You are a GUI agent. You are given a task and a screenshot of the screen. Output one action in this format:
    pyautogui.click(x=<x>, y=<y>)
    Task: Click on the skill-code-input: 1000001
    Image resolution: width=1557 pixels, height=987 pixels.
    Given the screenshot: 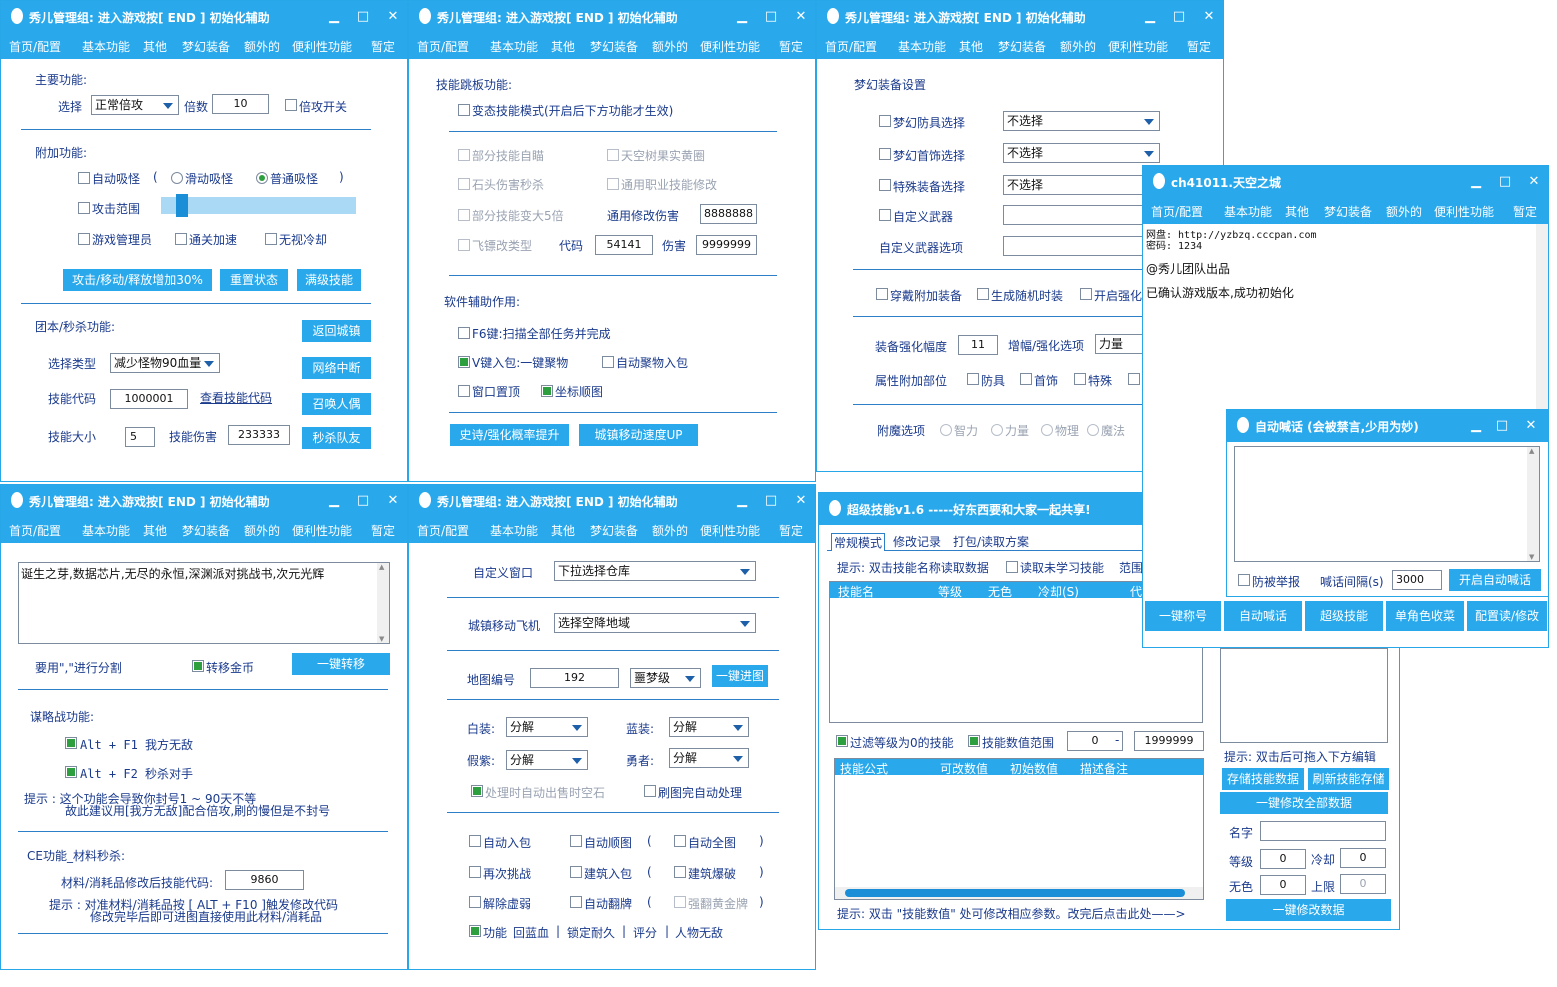 What is the action you would take?
    pyautogui.click(x=149, y=399)
    